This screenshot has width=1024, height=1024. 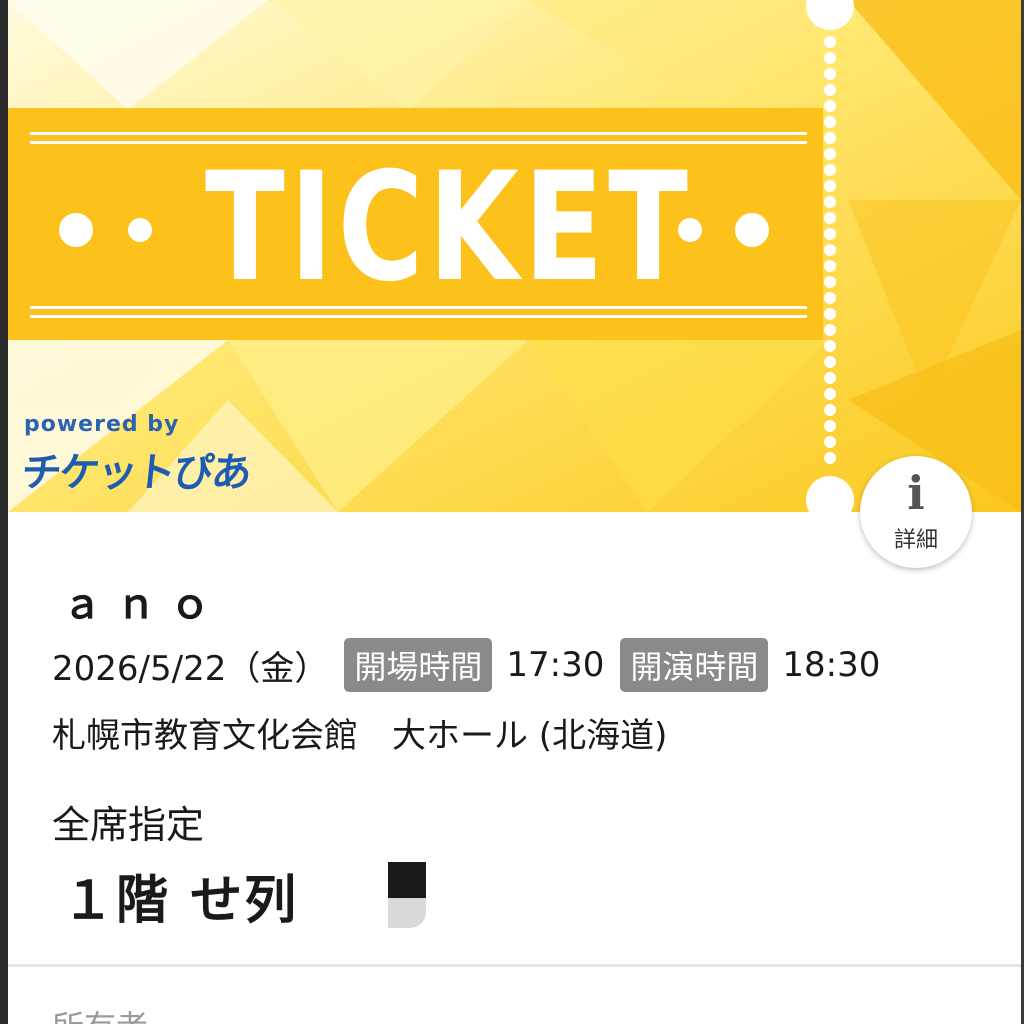 I want to click on details-label: 詳細, so click(x=915, y=540).